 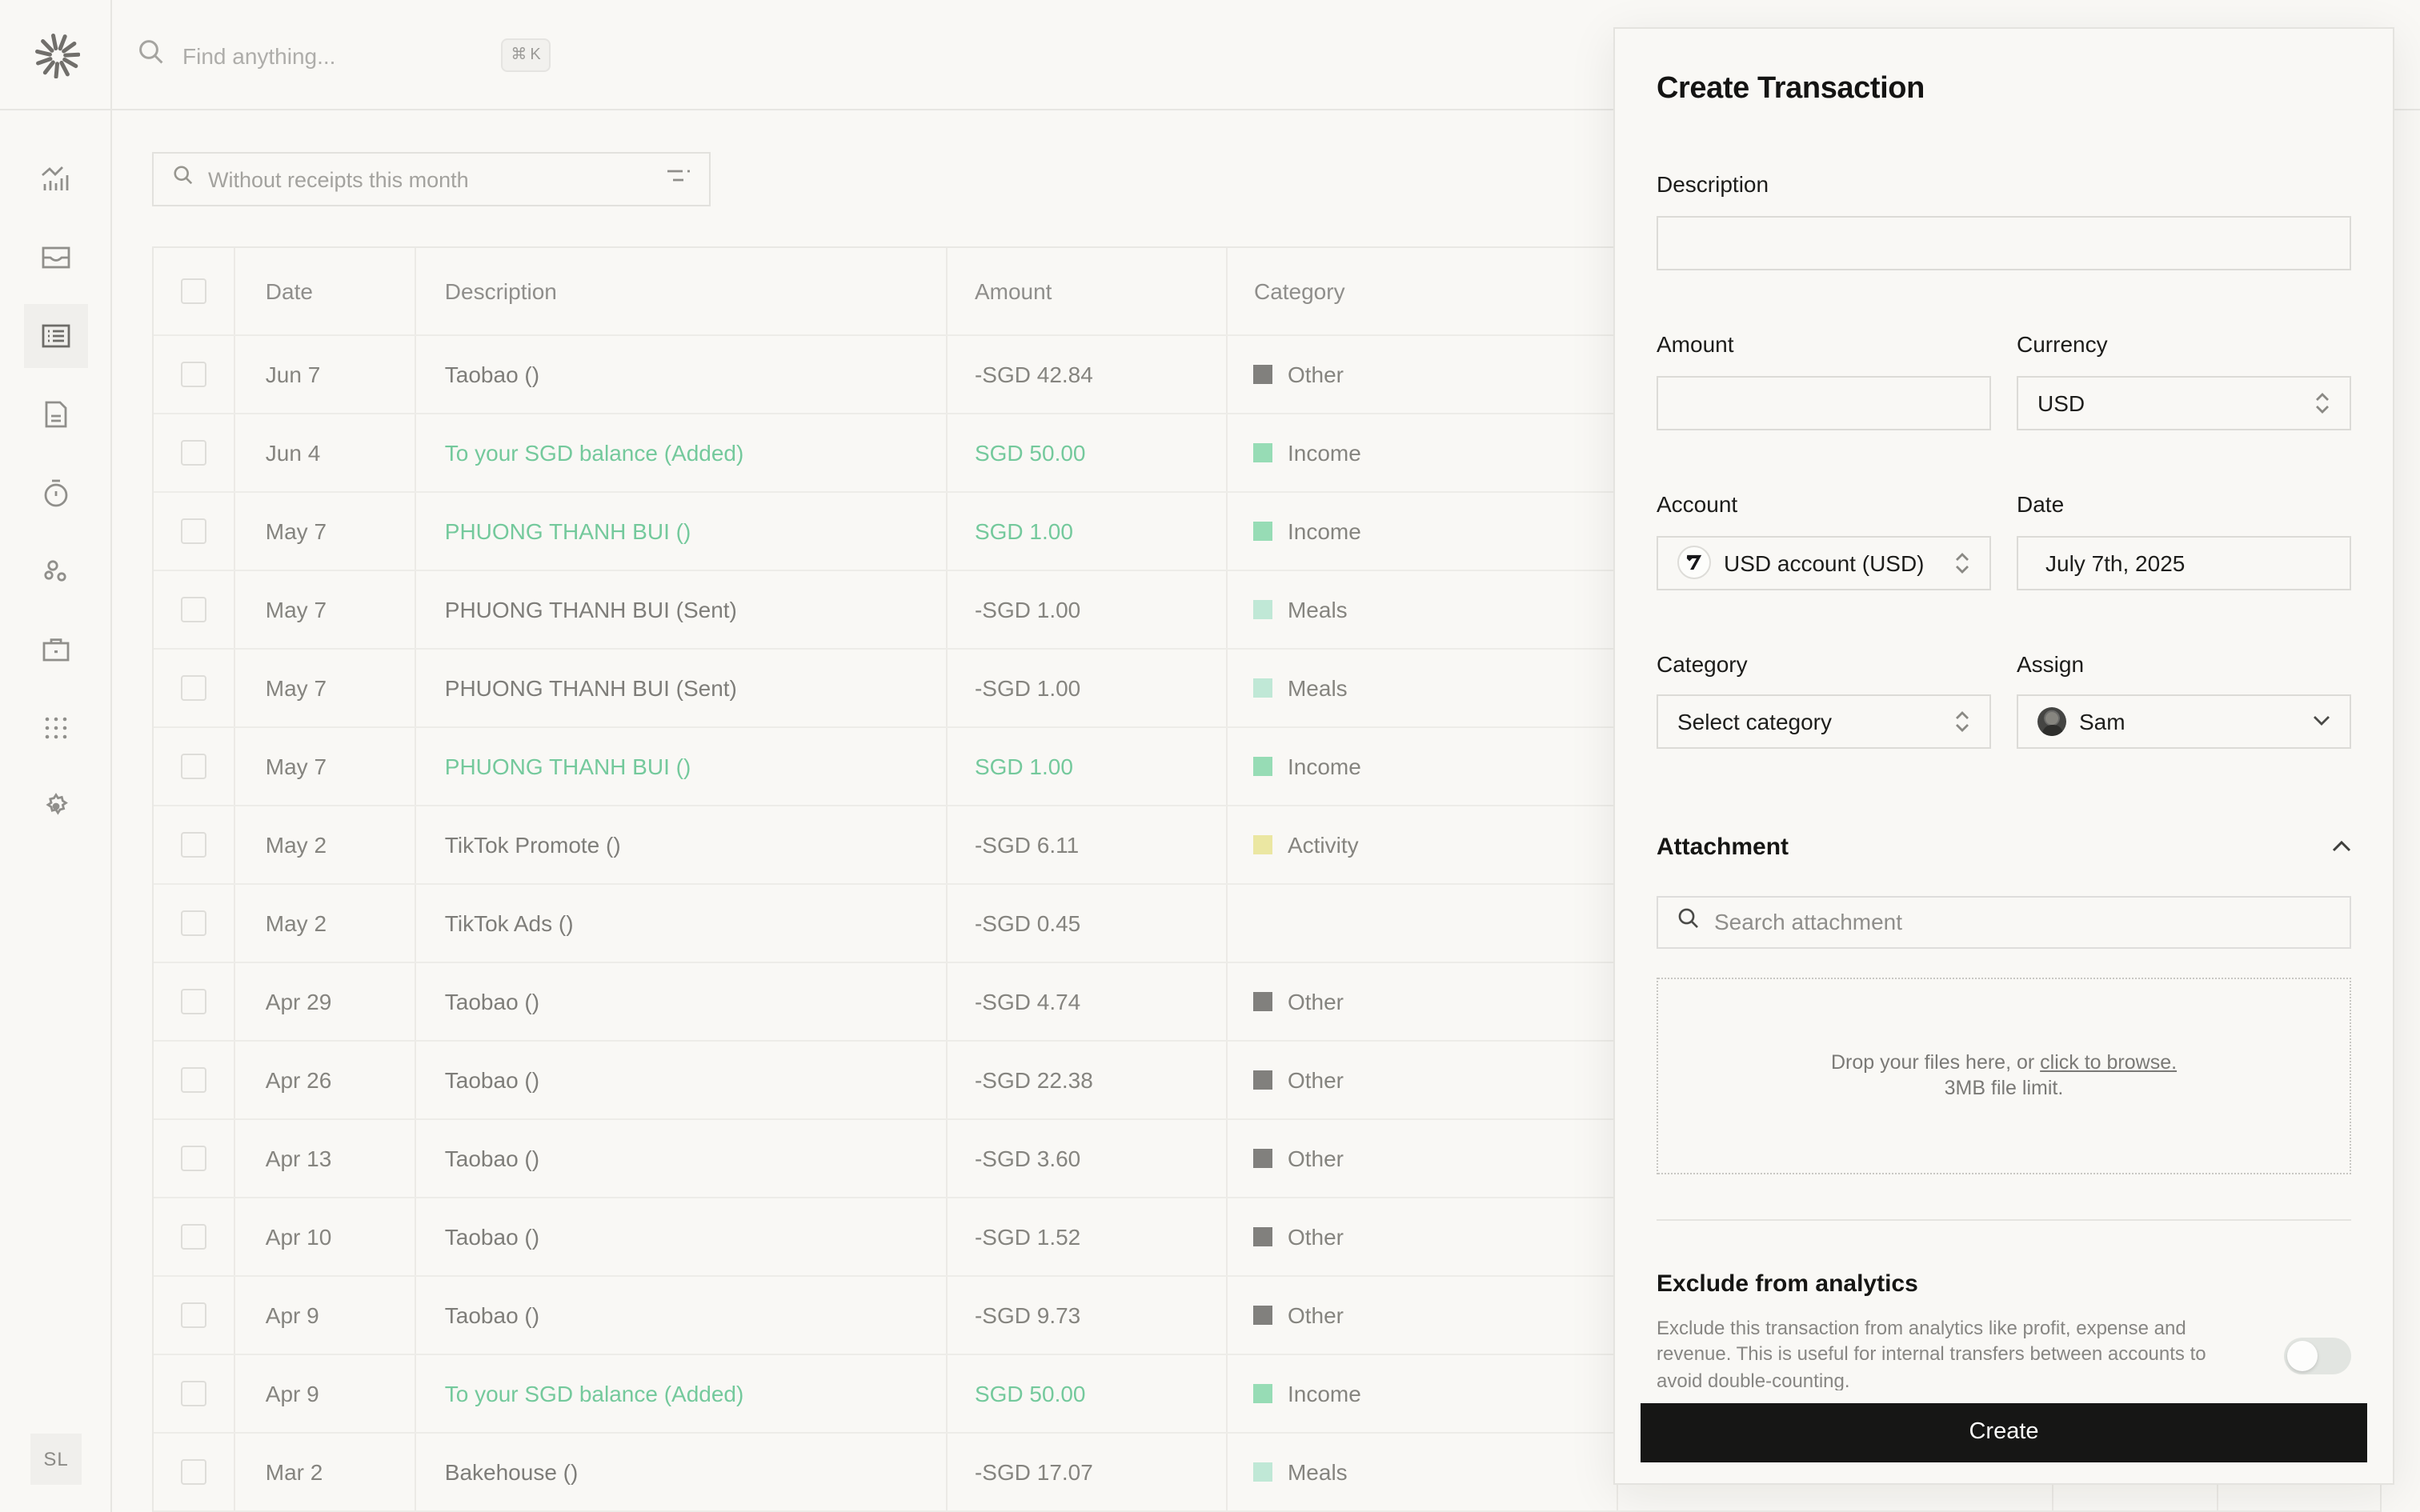 What do you see at coordinates (2341, 846) in the screenshot?
I see `chevron-up-icon` at bounding box center [2341, 846].